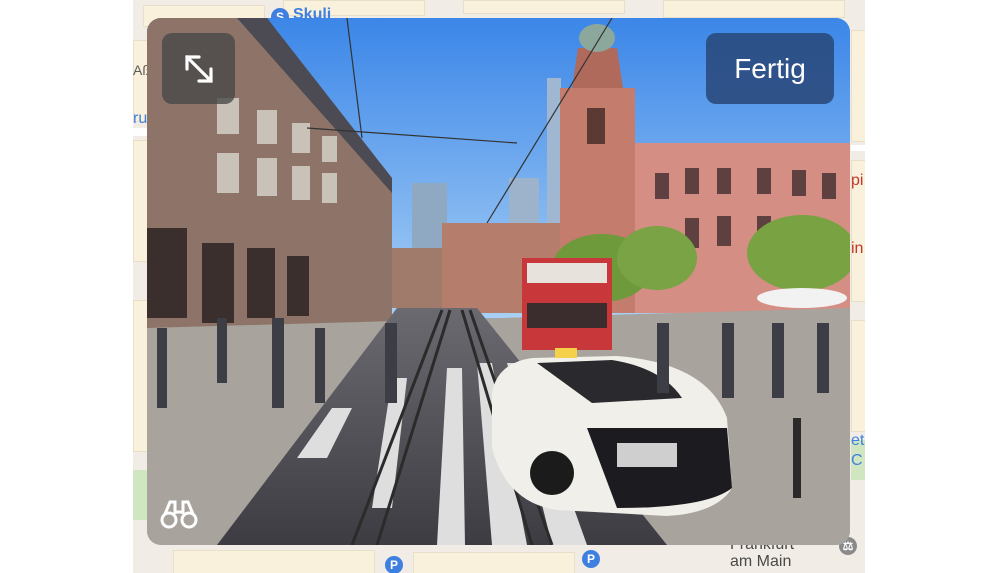 The image size is (1000, 573). Describe the element at coordinates (857, 248) in the screenshot. I see `map-label: in` at that location.